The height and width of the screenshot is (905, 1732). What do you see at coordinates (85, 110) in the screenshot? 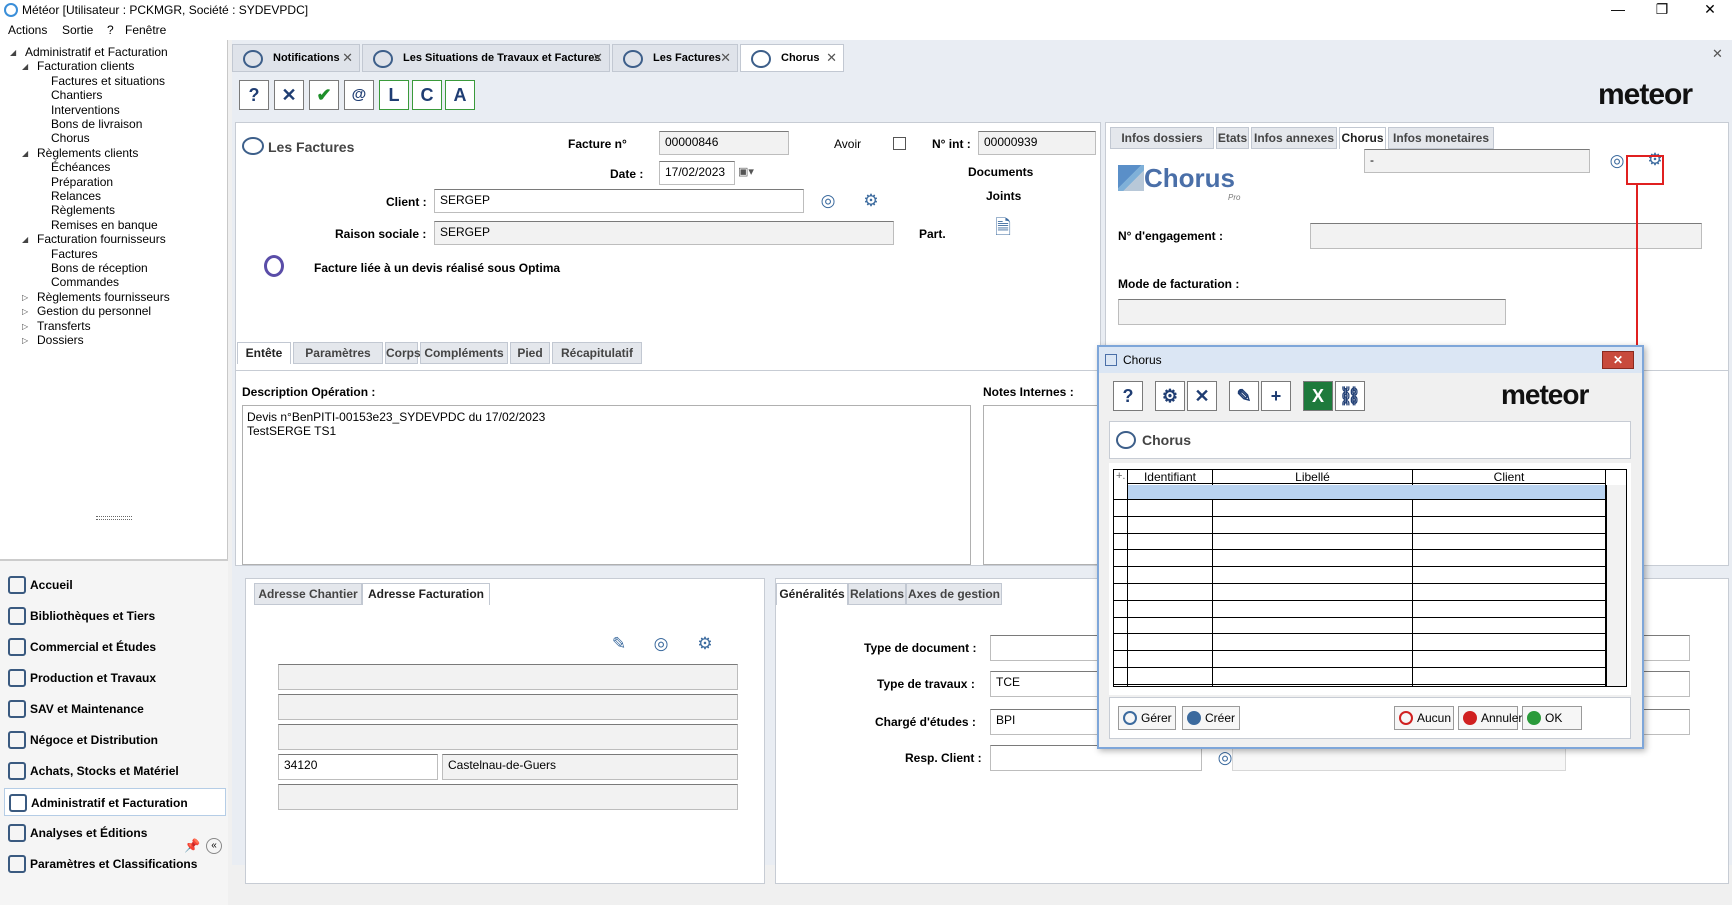
I see `tree-item: Interventions` at bounding box center [85, 110].